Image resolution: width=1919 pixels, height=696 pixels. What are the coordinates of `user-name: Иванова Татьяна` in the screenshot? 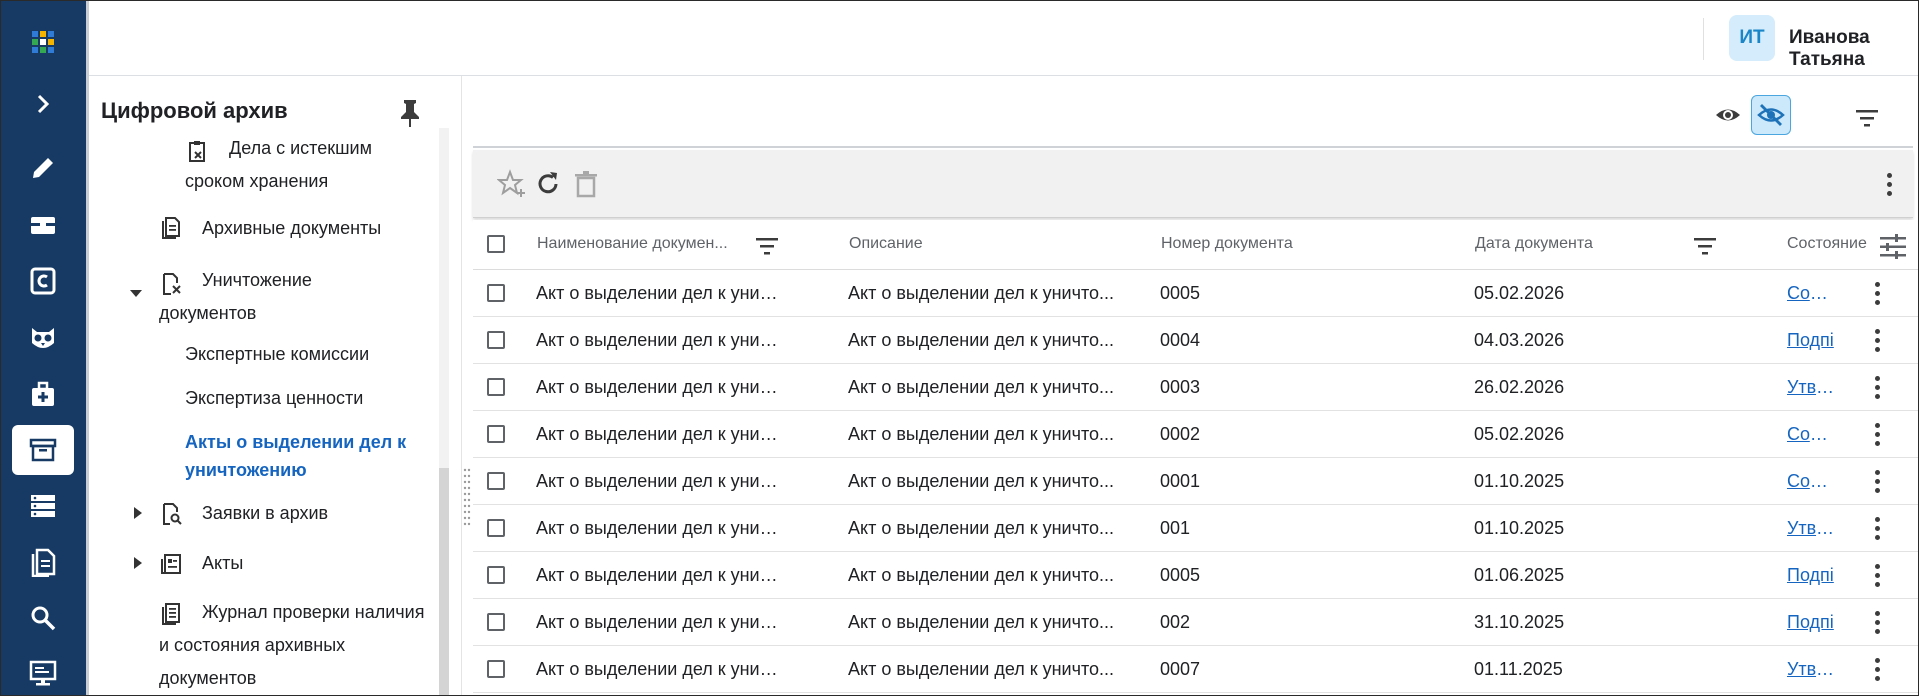 It's located at (1854, 49).